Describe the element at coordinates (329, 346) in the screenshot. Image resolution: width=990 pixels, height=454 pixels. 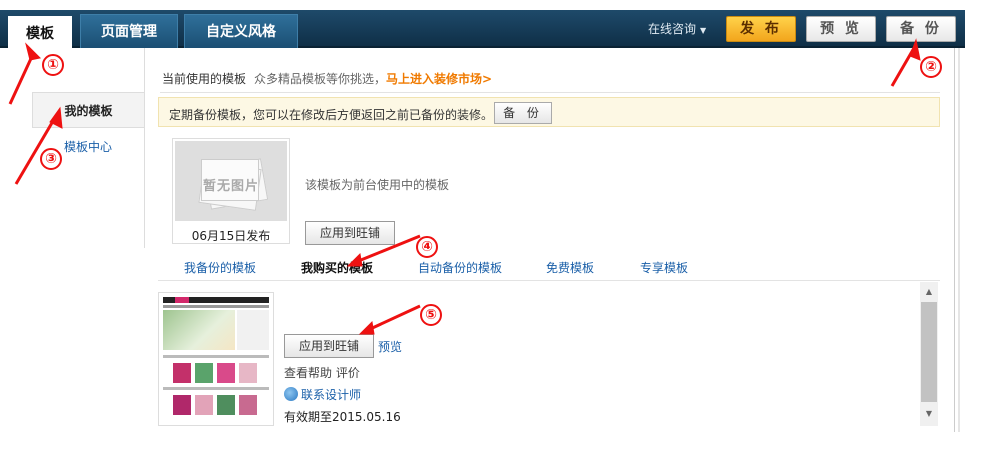
I see `item-apply-button: 应用到旺铺` at that location.